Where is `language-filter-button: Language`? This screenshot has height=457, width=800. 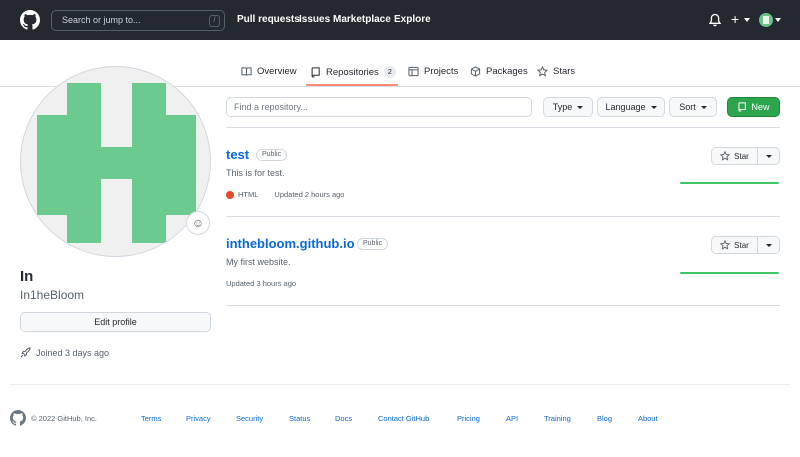 language-filter-button: Language is located at coordinates (631, 107).